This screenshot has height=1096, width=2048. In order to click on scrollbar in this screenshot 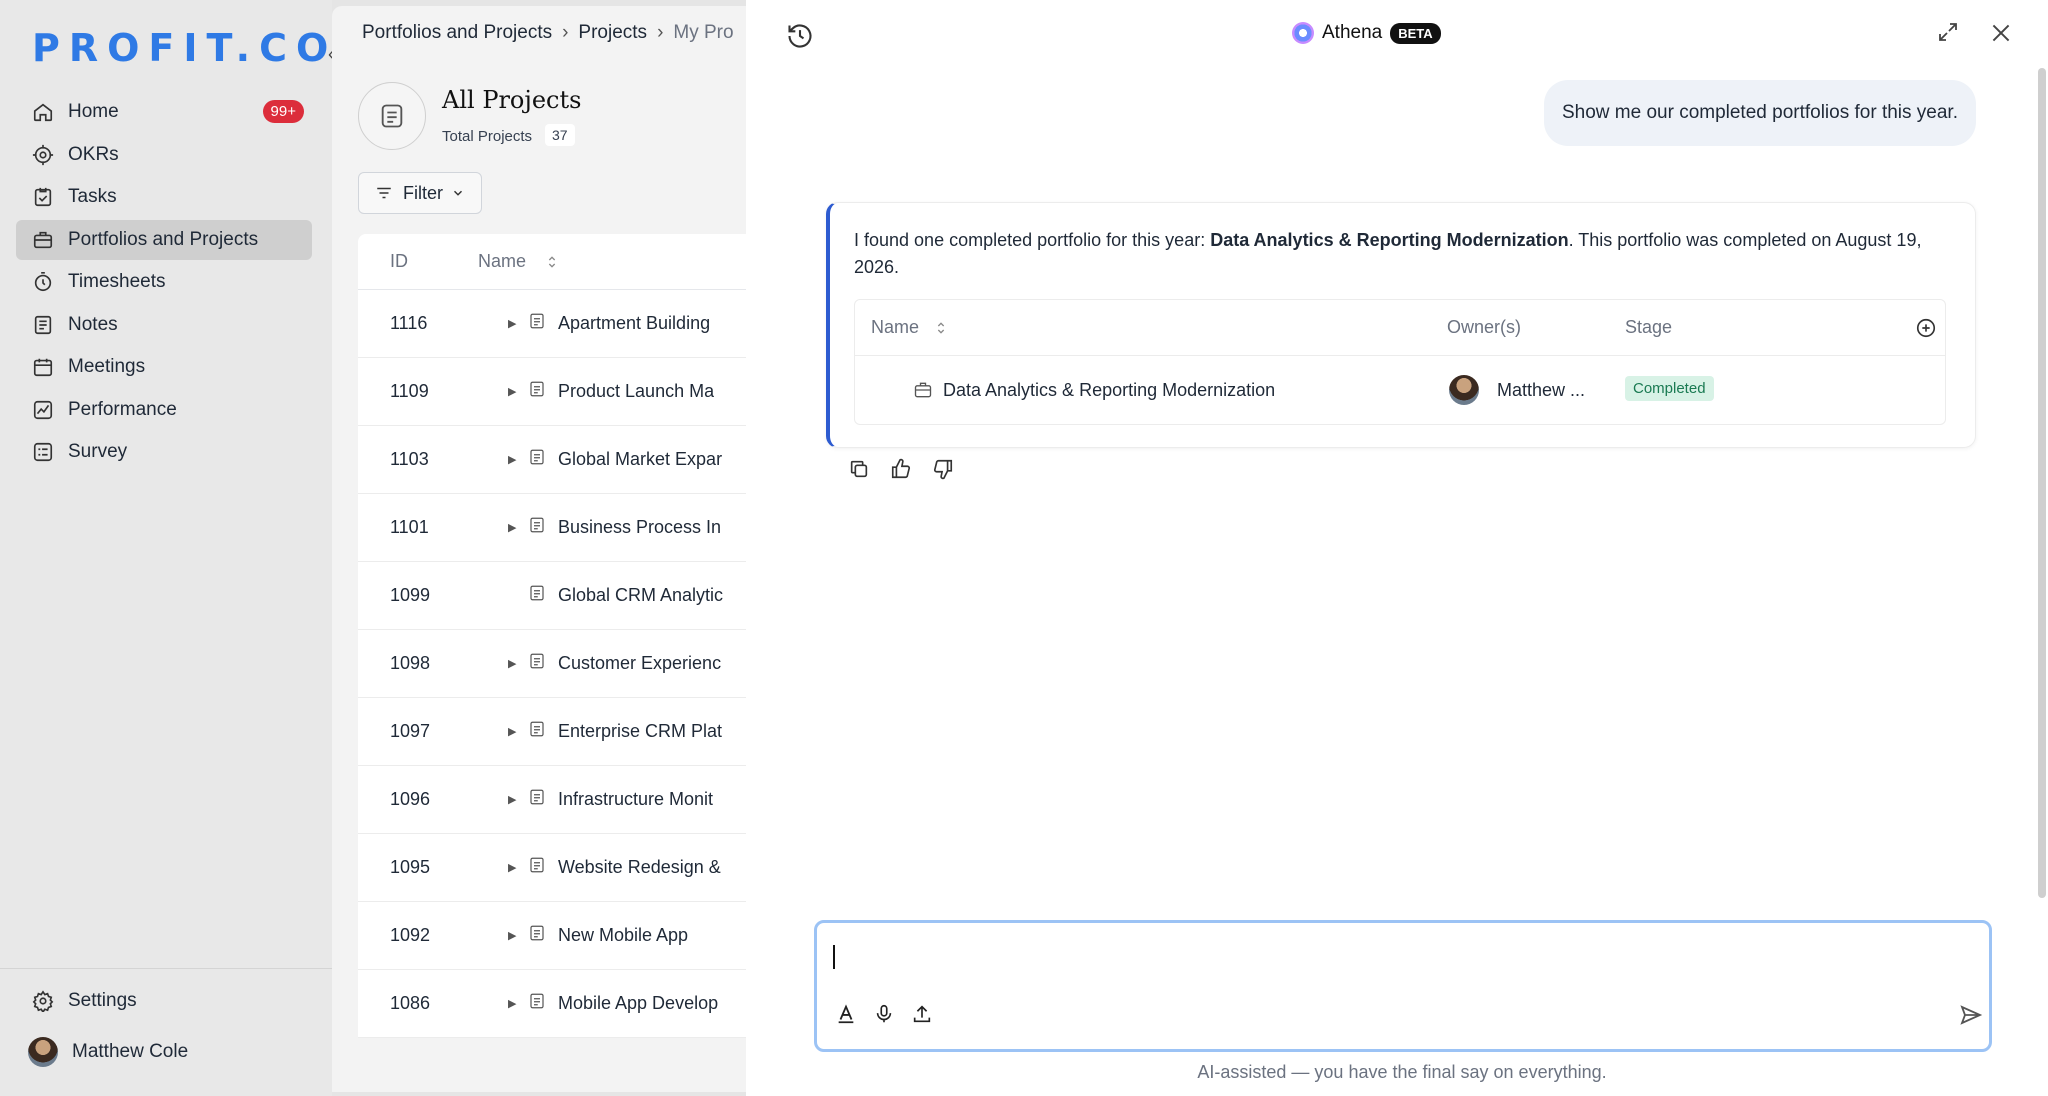, I will do `click(2042, 483)`.